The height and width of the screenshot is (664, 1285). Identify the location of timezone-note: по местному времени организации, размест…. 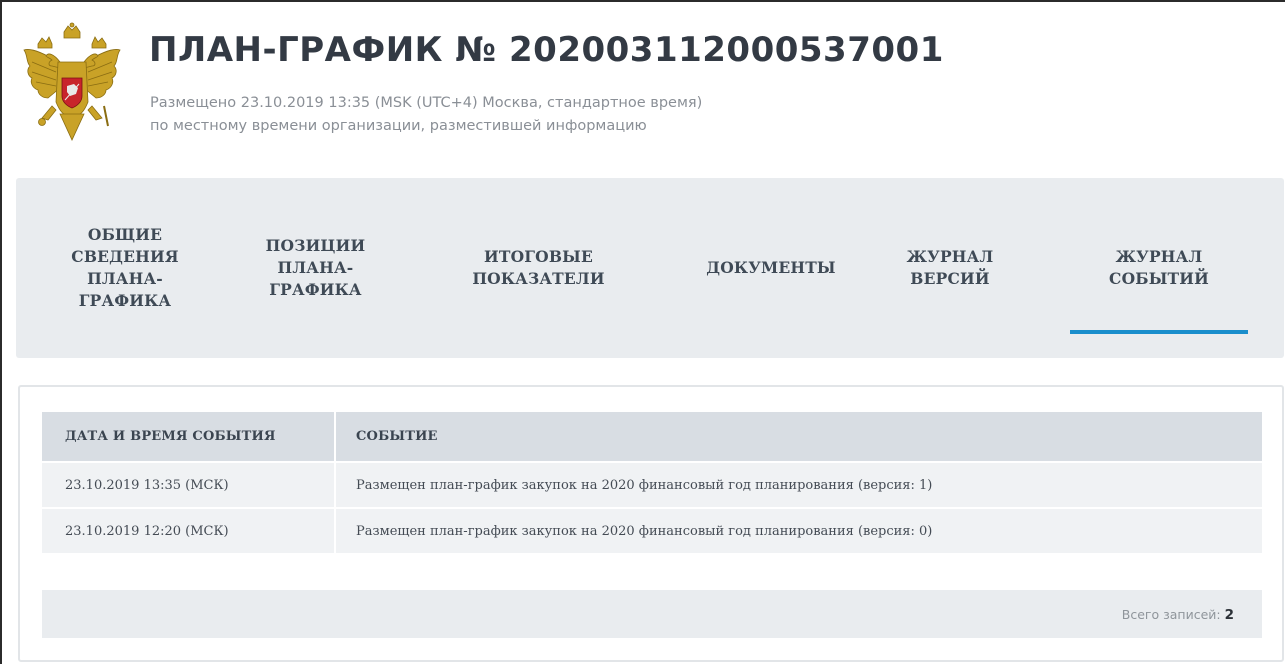
(398, 126).